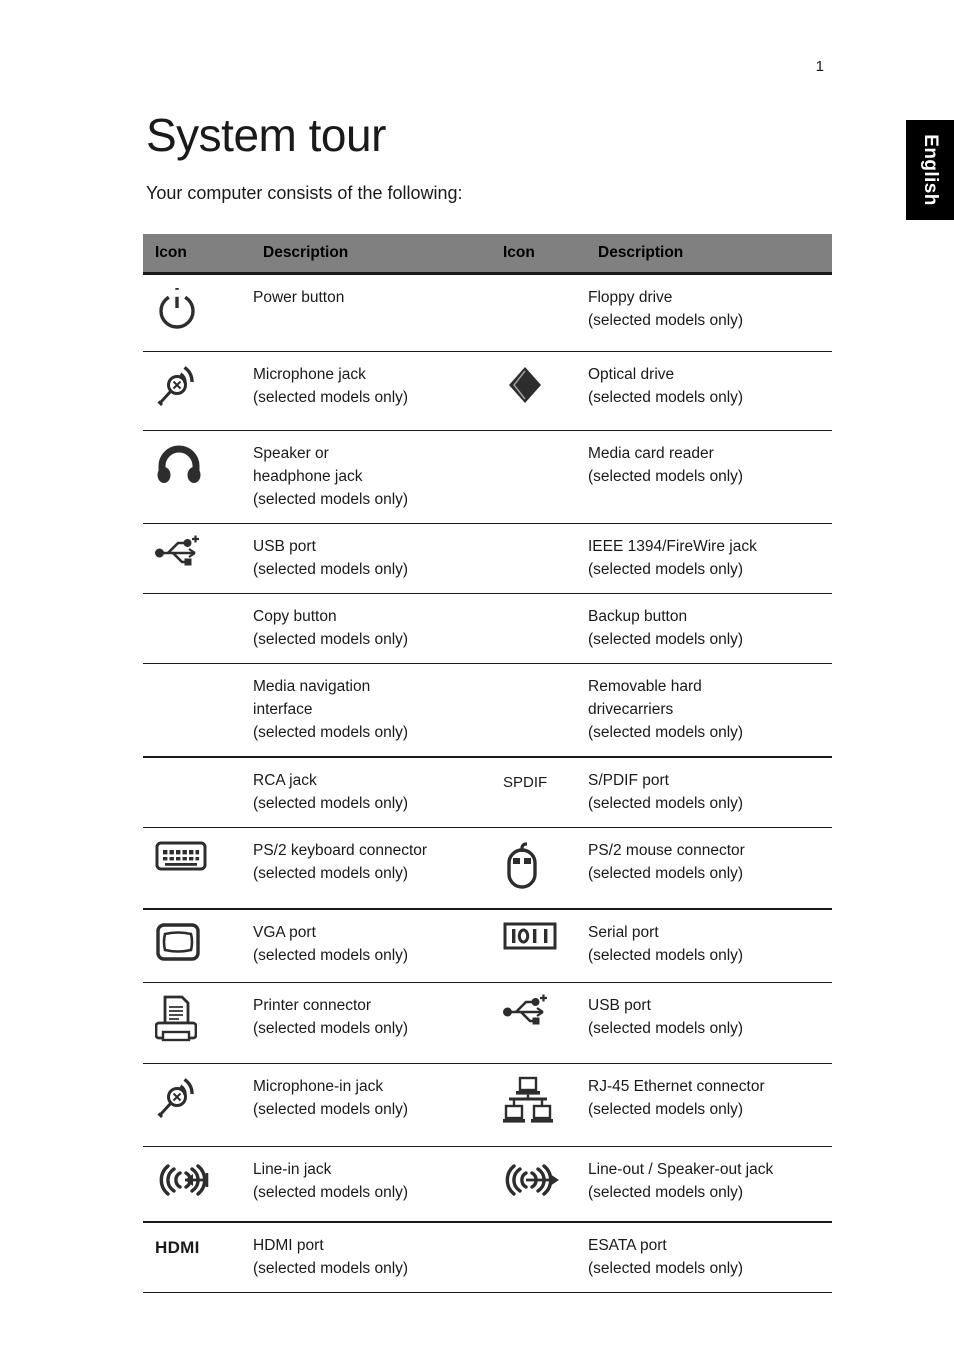 Image resolution: width=954 pixels, height=1369 pixels. What do you see at coordinates (709, 1023) in the screenshot?
I see `description-cell-right: USB port (selected models only)` at bounding box center [709, 1023].